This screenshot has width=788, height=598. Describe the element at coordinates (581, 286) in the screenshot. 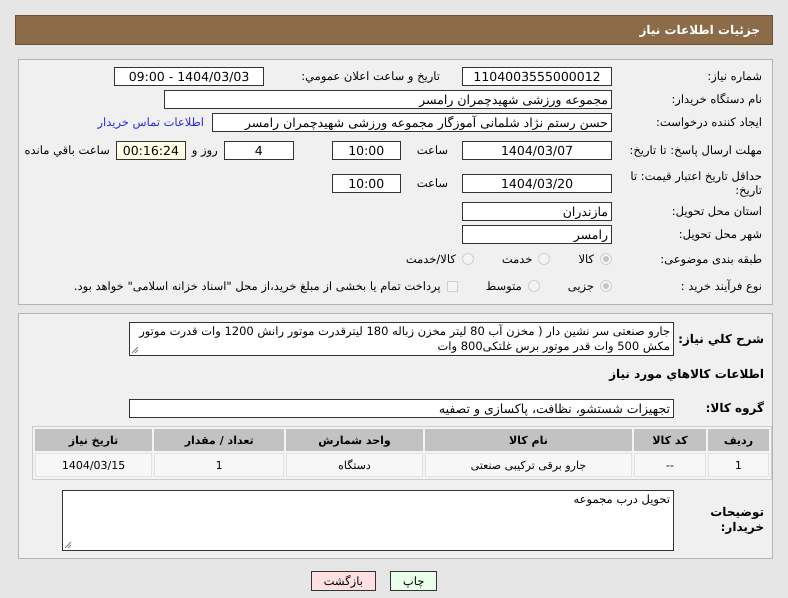

I see `radio-label: جزیی` at that location.